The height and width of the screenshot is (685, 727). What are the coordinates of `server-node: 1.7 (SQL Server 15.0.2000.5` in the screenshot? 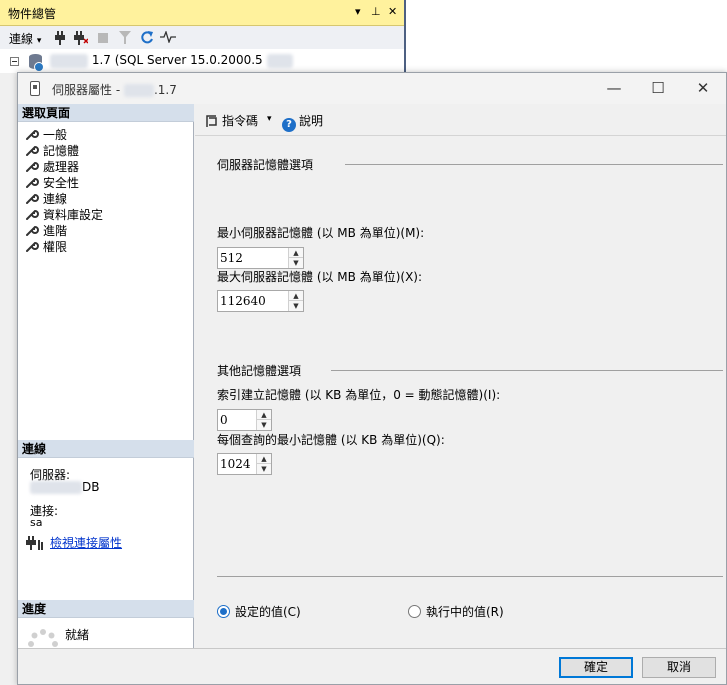 It's located at (171, 60).